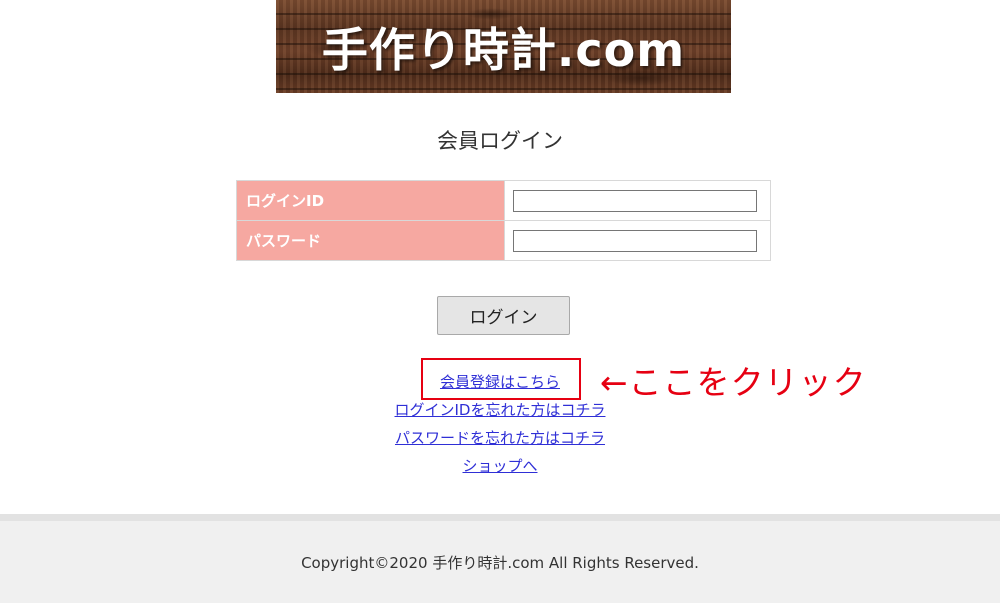  I want to click on login-id-label: ログインID, so click(370, 200).